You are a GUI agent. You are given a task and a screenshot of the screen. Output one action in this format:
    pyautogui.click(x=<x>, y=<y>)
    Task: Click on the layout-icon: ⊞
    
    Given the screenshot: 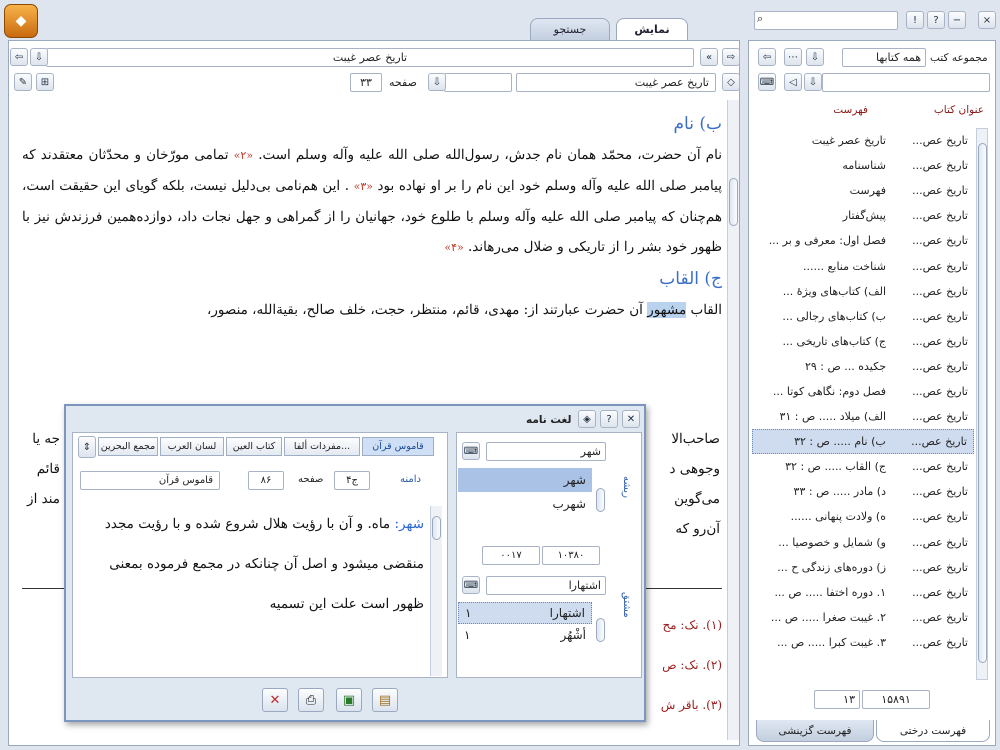 What is the action you would take?
    pyautogui.click(x=45, y=82)
    